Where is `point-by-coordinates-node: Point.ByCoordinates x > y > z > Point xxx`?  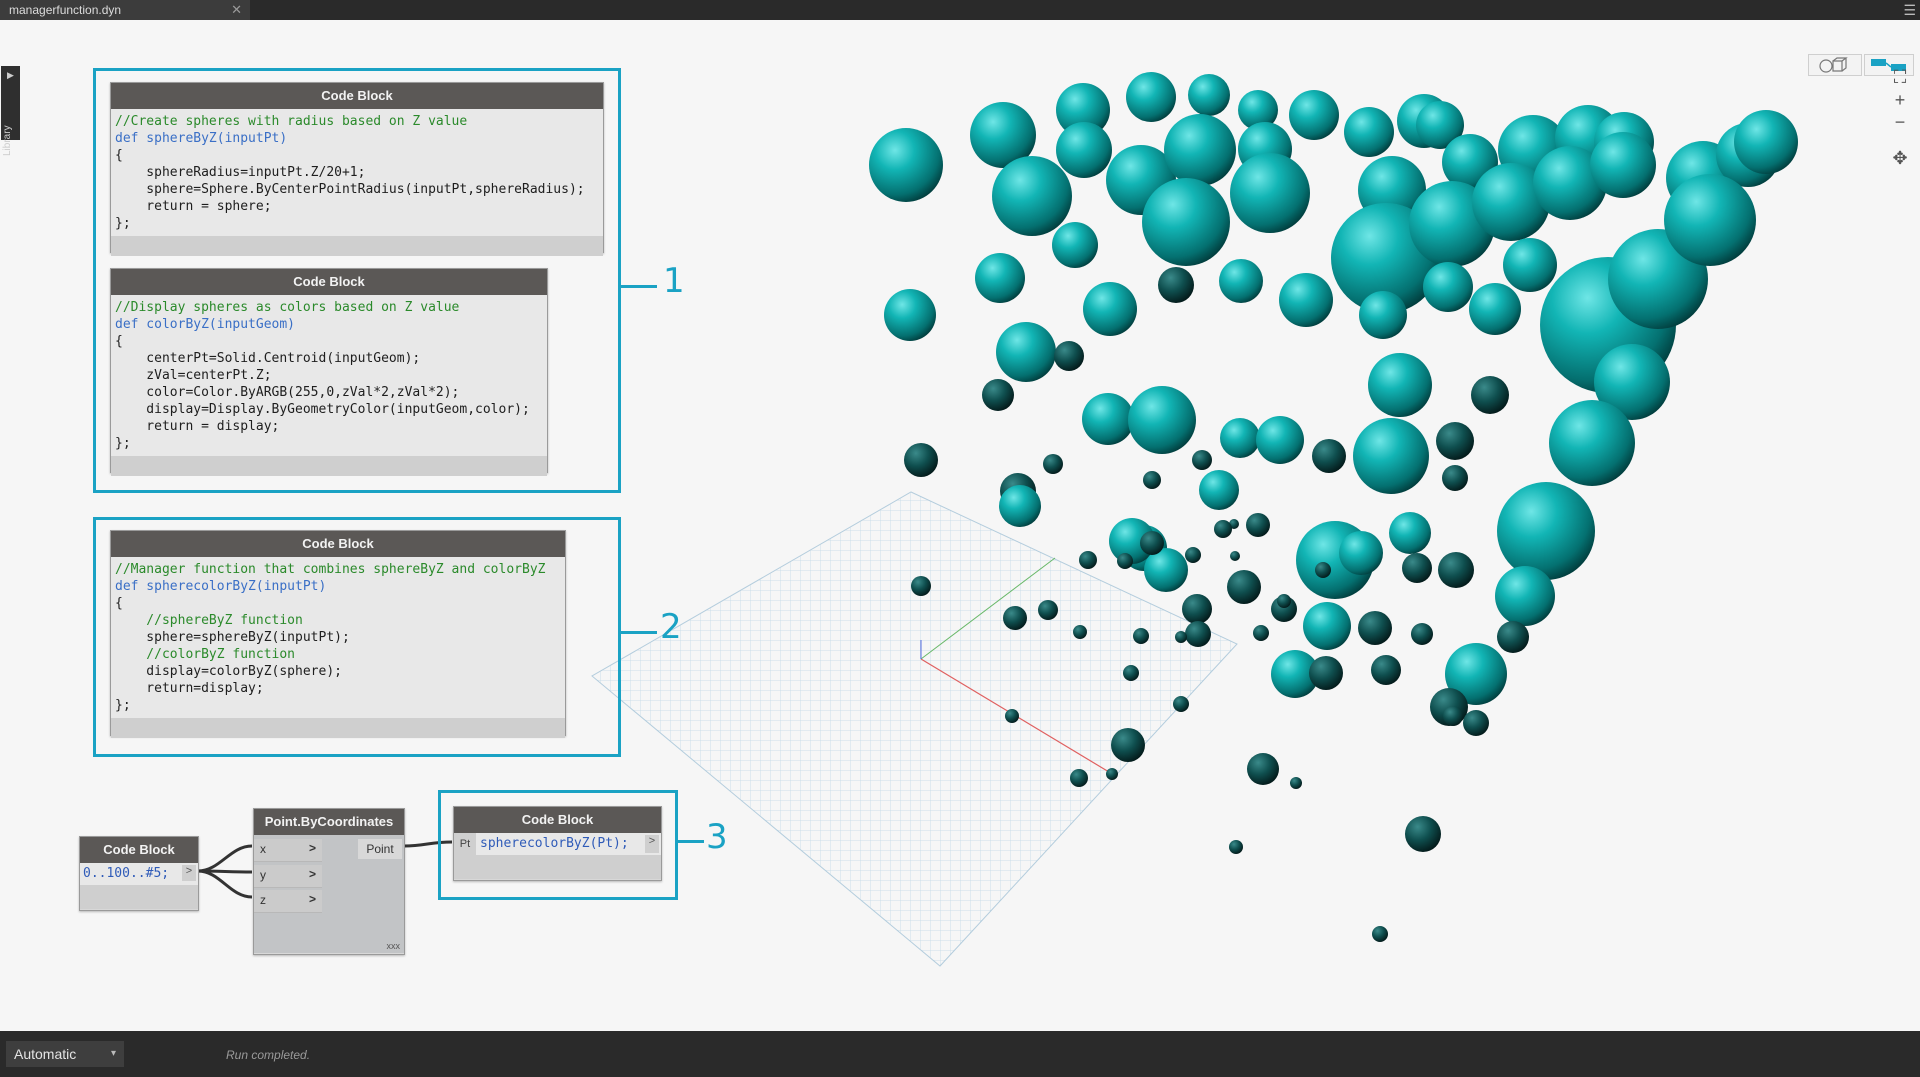
point-by-coordinates-node: Point.ByCoordinates x > y > z > Point xxx is located at coordinates (329, 881).